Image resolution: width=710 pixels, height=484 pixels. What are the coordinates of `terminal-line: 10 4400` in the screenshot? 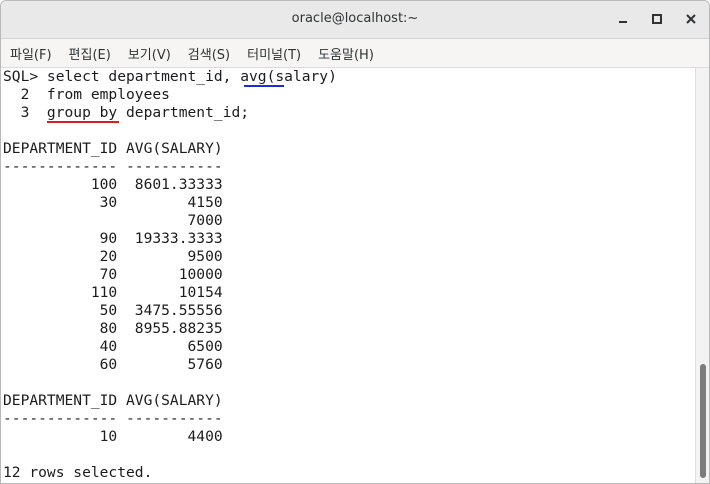 It's located at (113, 436).